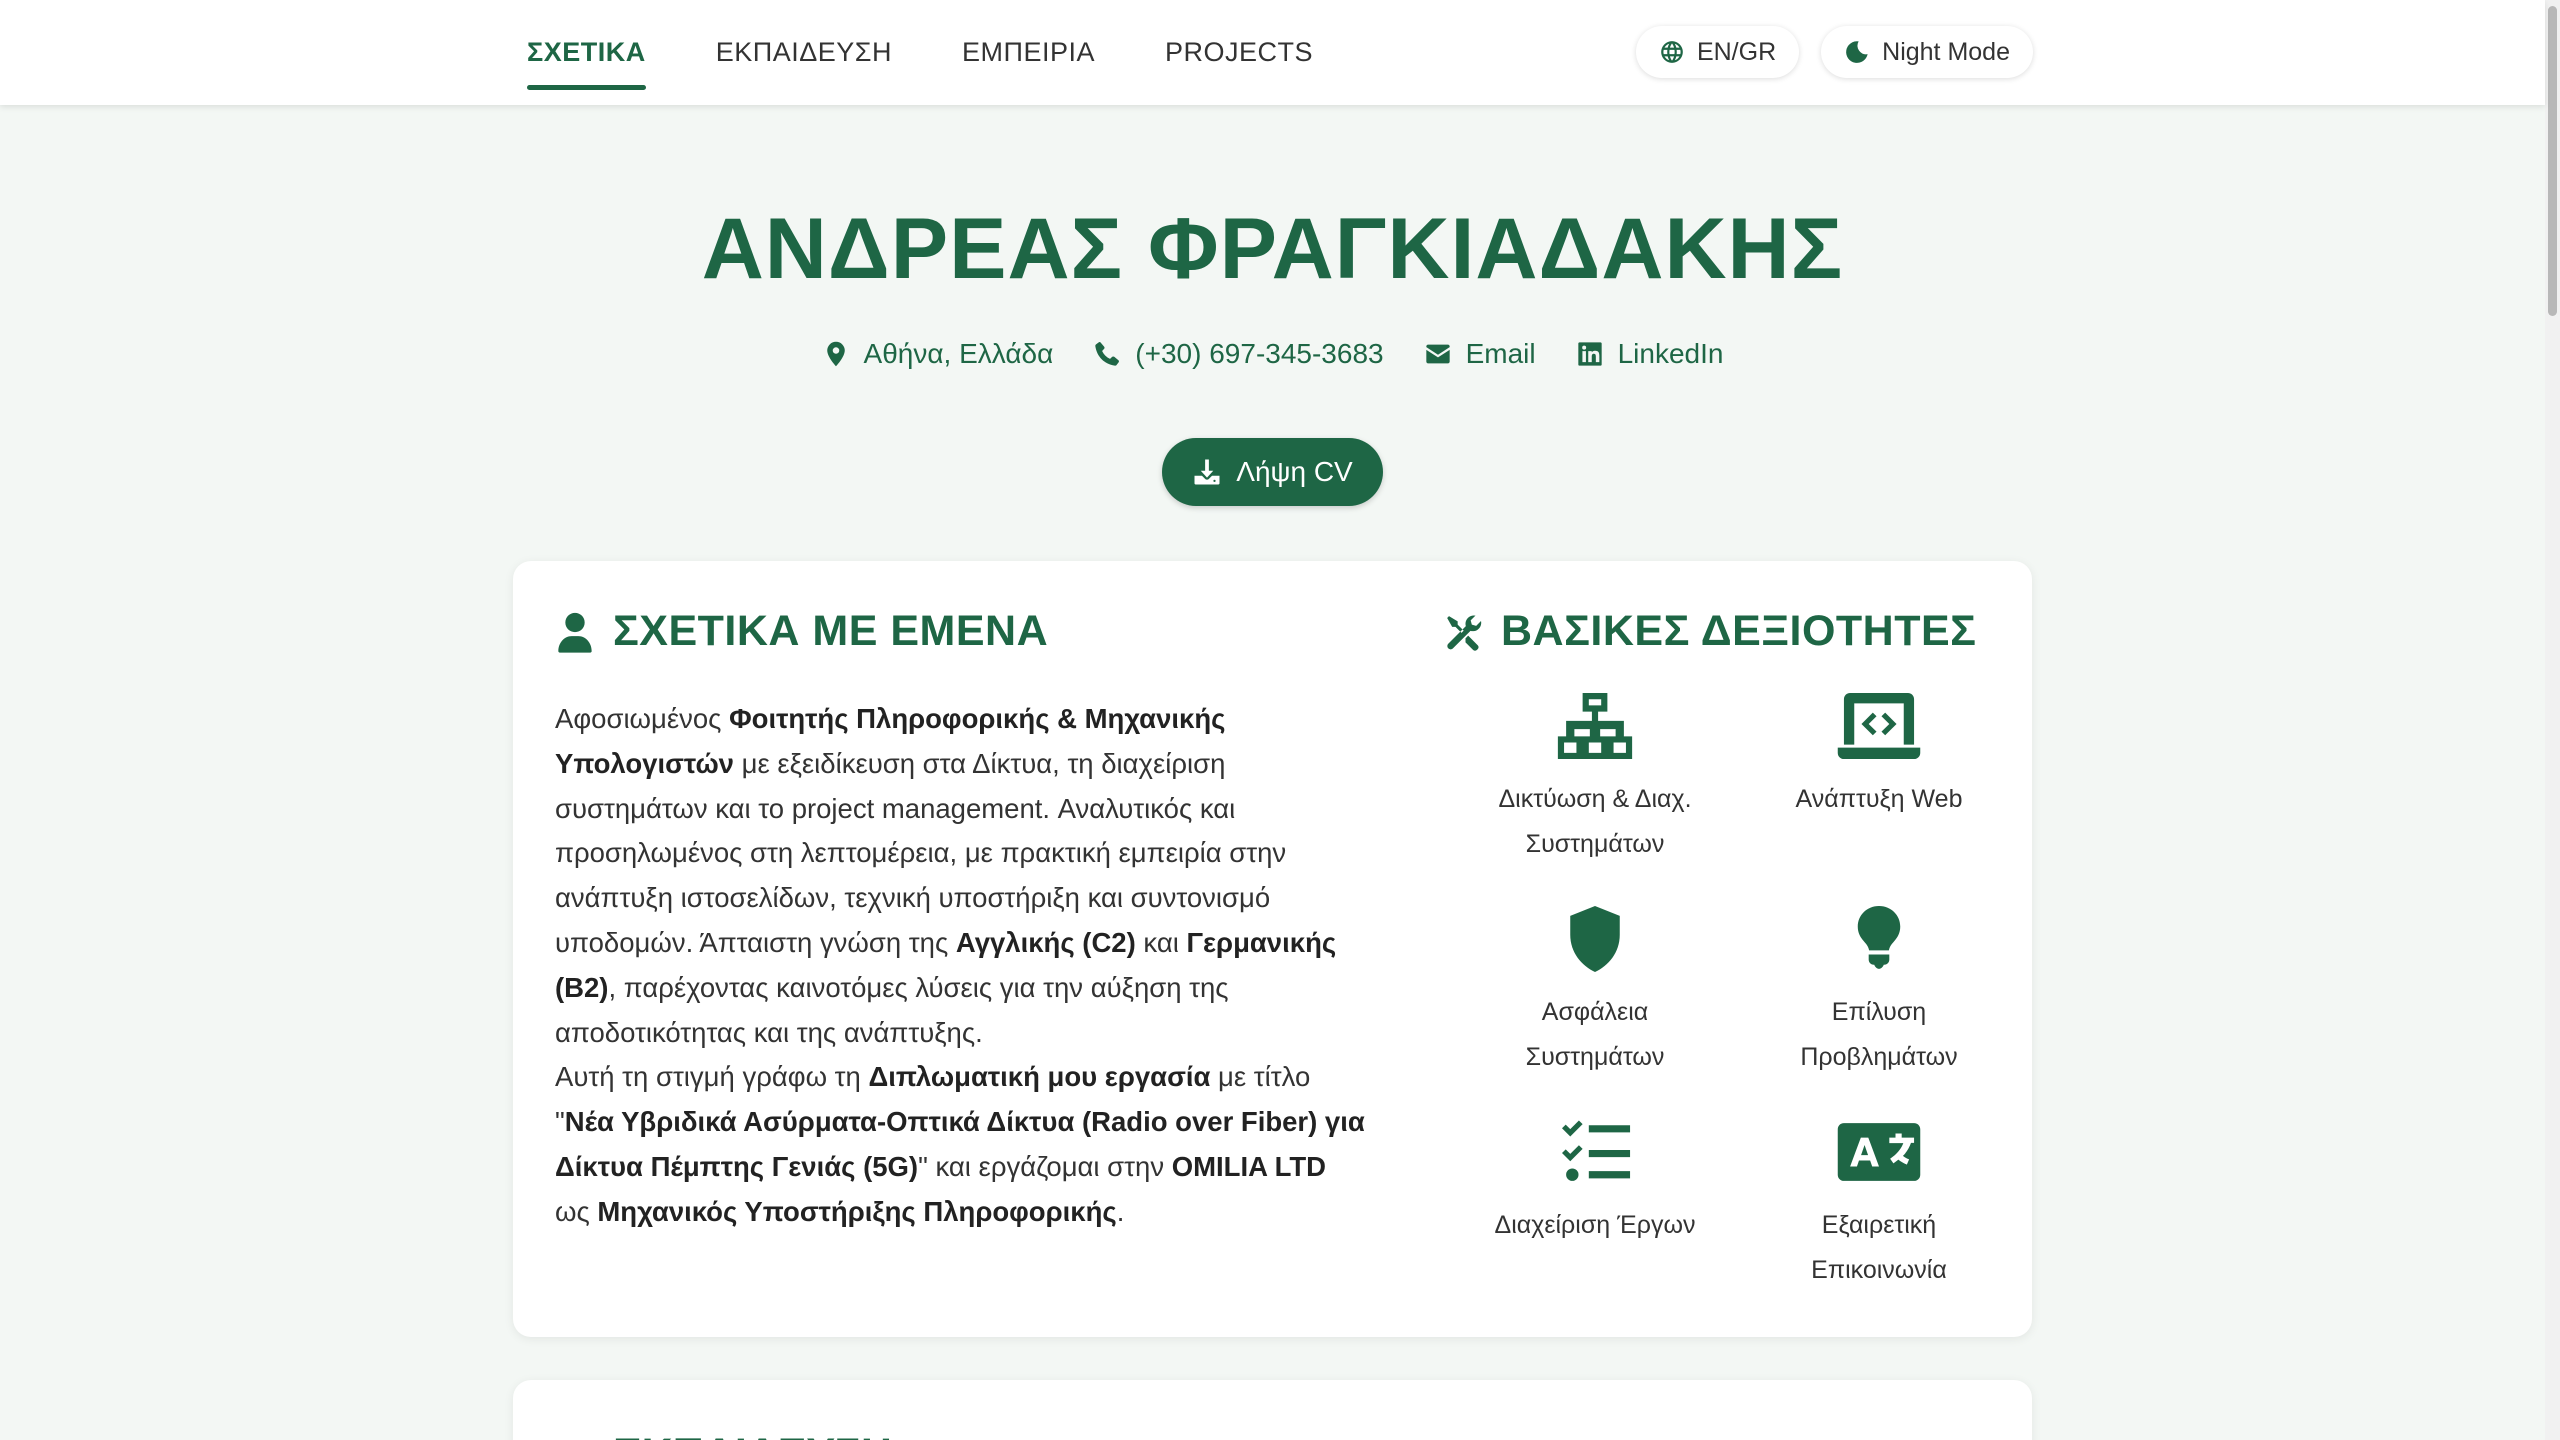 The height and width of the screenshot is (1440, 2560). Describe the element at coordinates (831, 631) in the screenshot. I see `about-title-text: ΣΧΕΤΙΚΑ ΜΕ ΕΜΕΝΑ` at that location.